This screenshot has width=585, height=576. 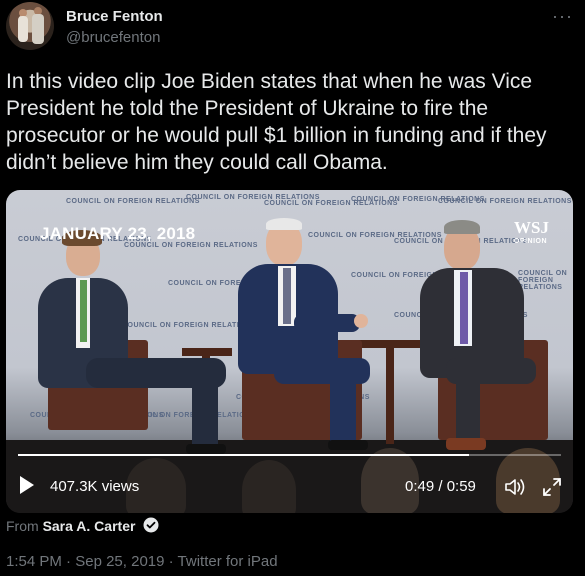 What do you see at coordinates (27, 485) in the screenshot?
I see `play-icon` at bounding box center [27, 485].